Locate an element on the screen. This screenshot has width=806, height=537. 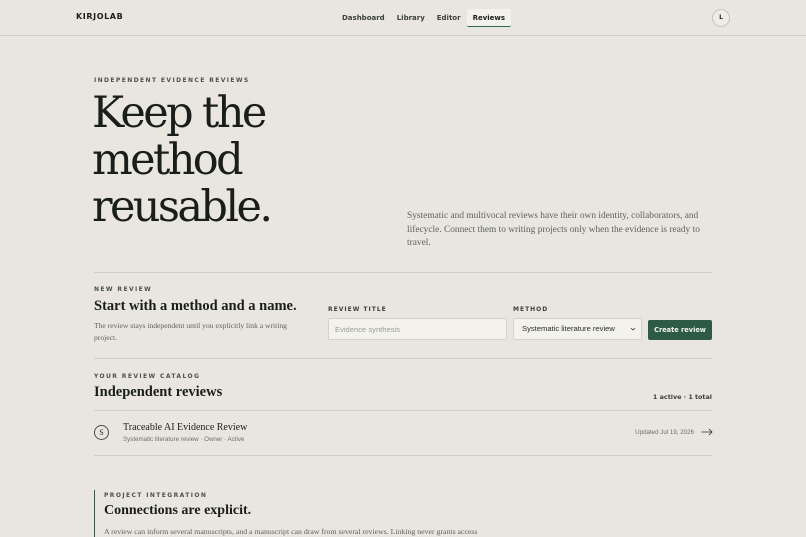
integration-title: Connections are explicit. is located at coordinates (178, 510).